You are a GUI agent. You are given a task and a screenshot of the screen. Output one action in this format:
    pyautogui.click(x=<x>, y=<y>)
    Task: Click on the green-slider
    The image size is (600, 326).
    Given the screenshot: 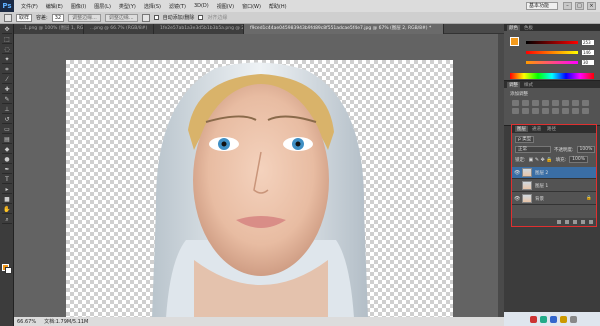 What is the action you would take?
    pyautogui.click(x=552, y=52)
    